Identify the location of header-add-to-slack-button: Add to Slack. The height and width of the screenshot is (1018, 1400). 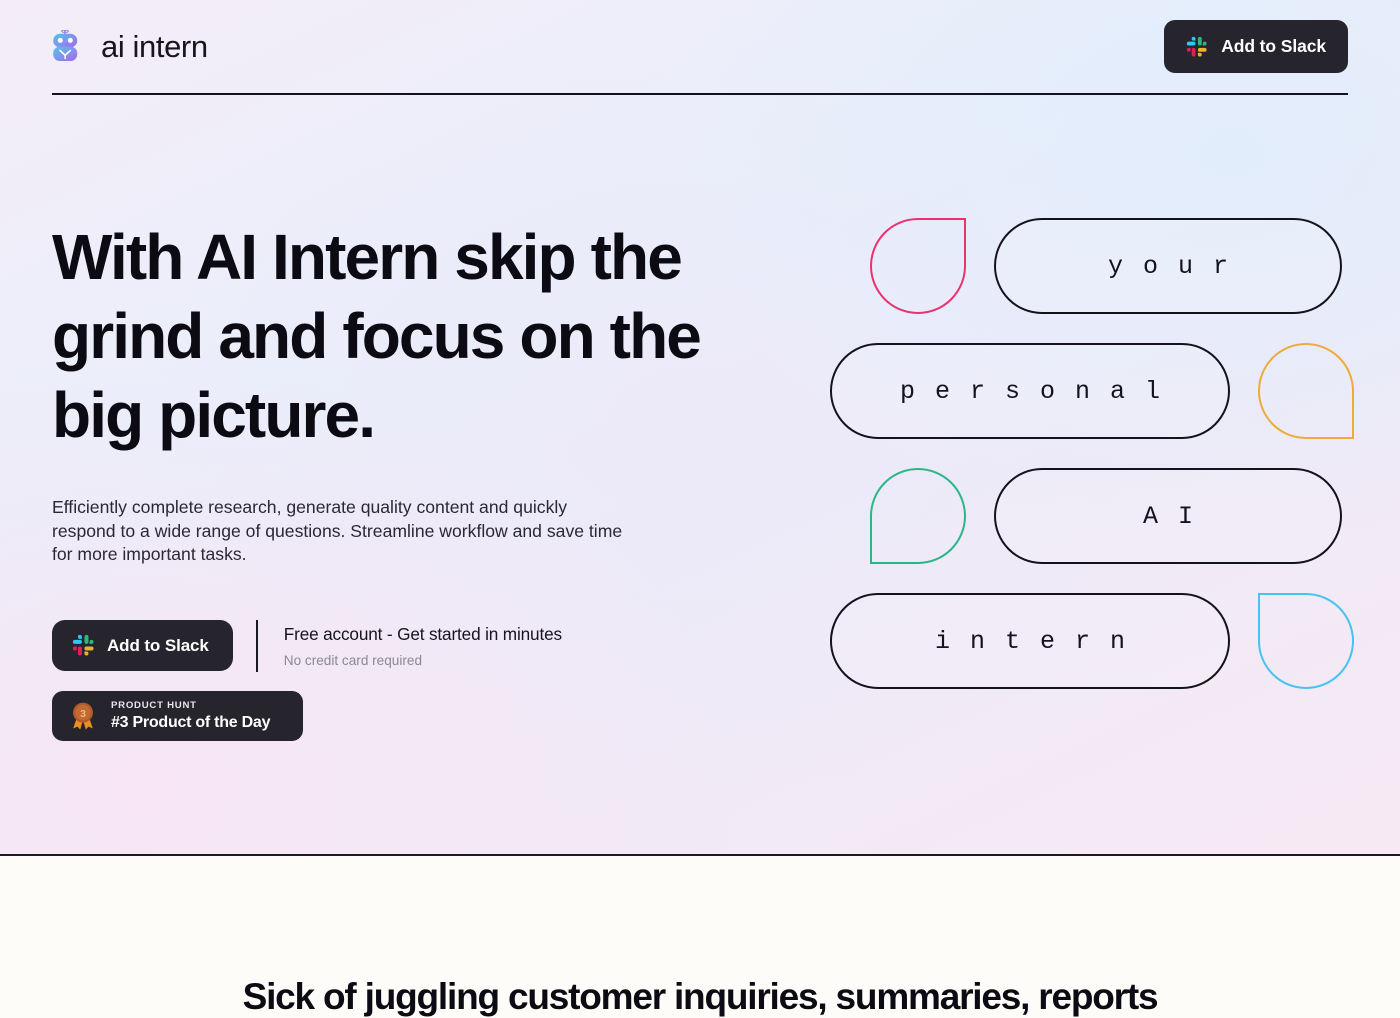
(1256, 46).